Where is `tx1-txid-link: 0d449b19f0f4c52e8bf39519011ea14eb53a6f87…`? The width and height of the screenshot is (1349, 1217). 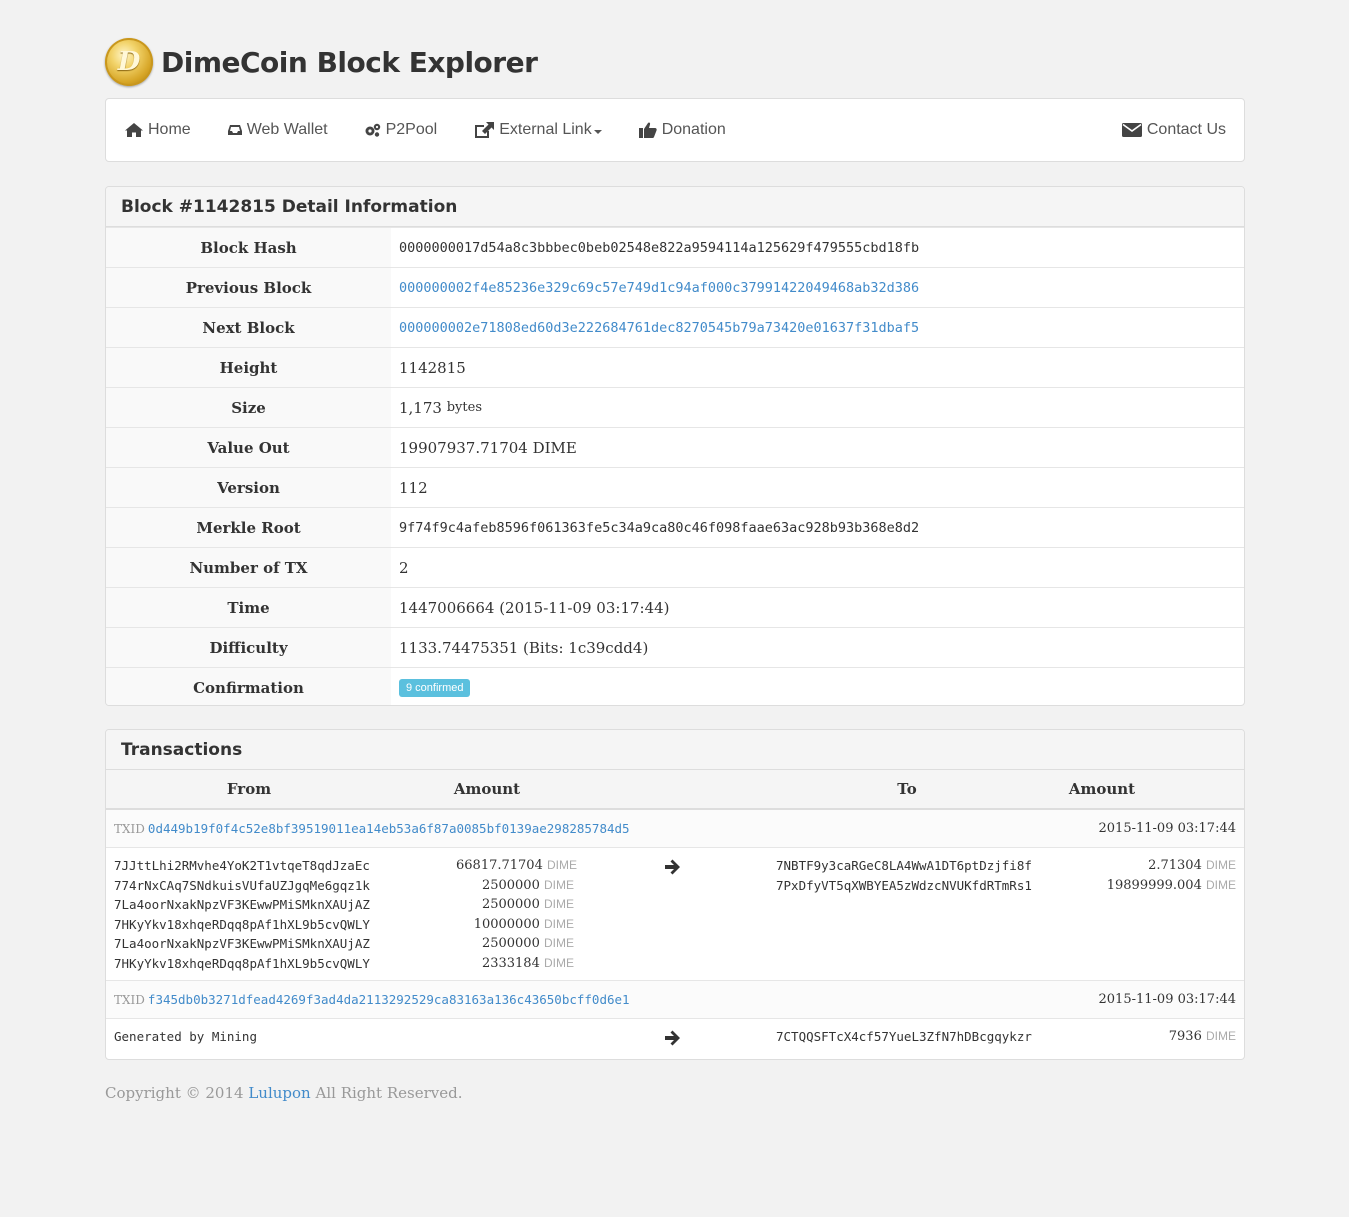
tx1-txid-link: 0d449b19f0f4c52e8bf39519011ea14eb53a6f87… is located at coordinates (389, 828).